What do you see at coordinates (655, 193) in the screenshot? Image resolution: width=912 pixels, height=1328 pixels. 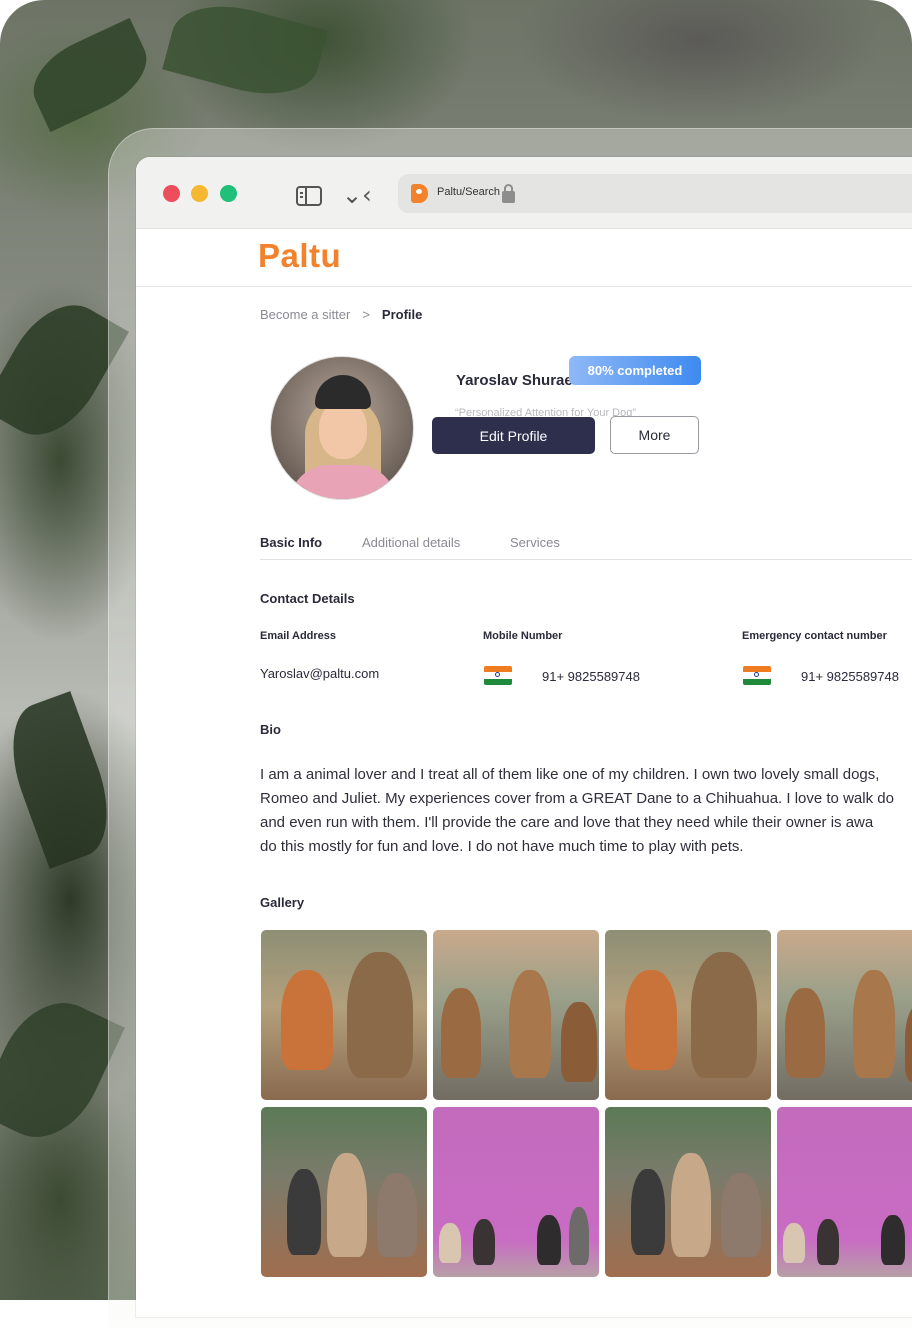 I see `address-bar: Paltu/Search` at bounding box center [655, 193].